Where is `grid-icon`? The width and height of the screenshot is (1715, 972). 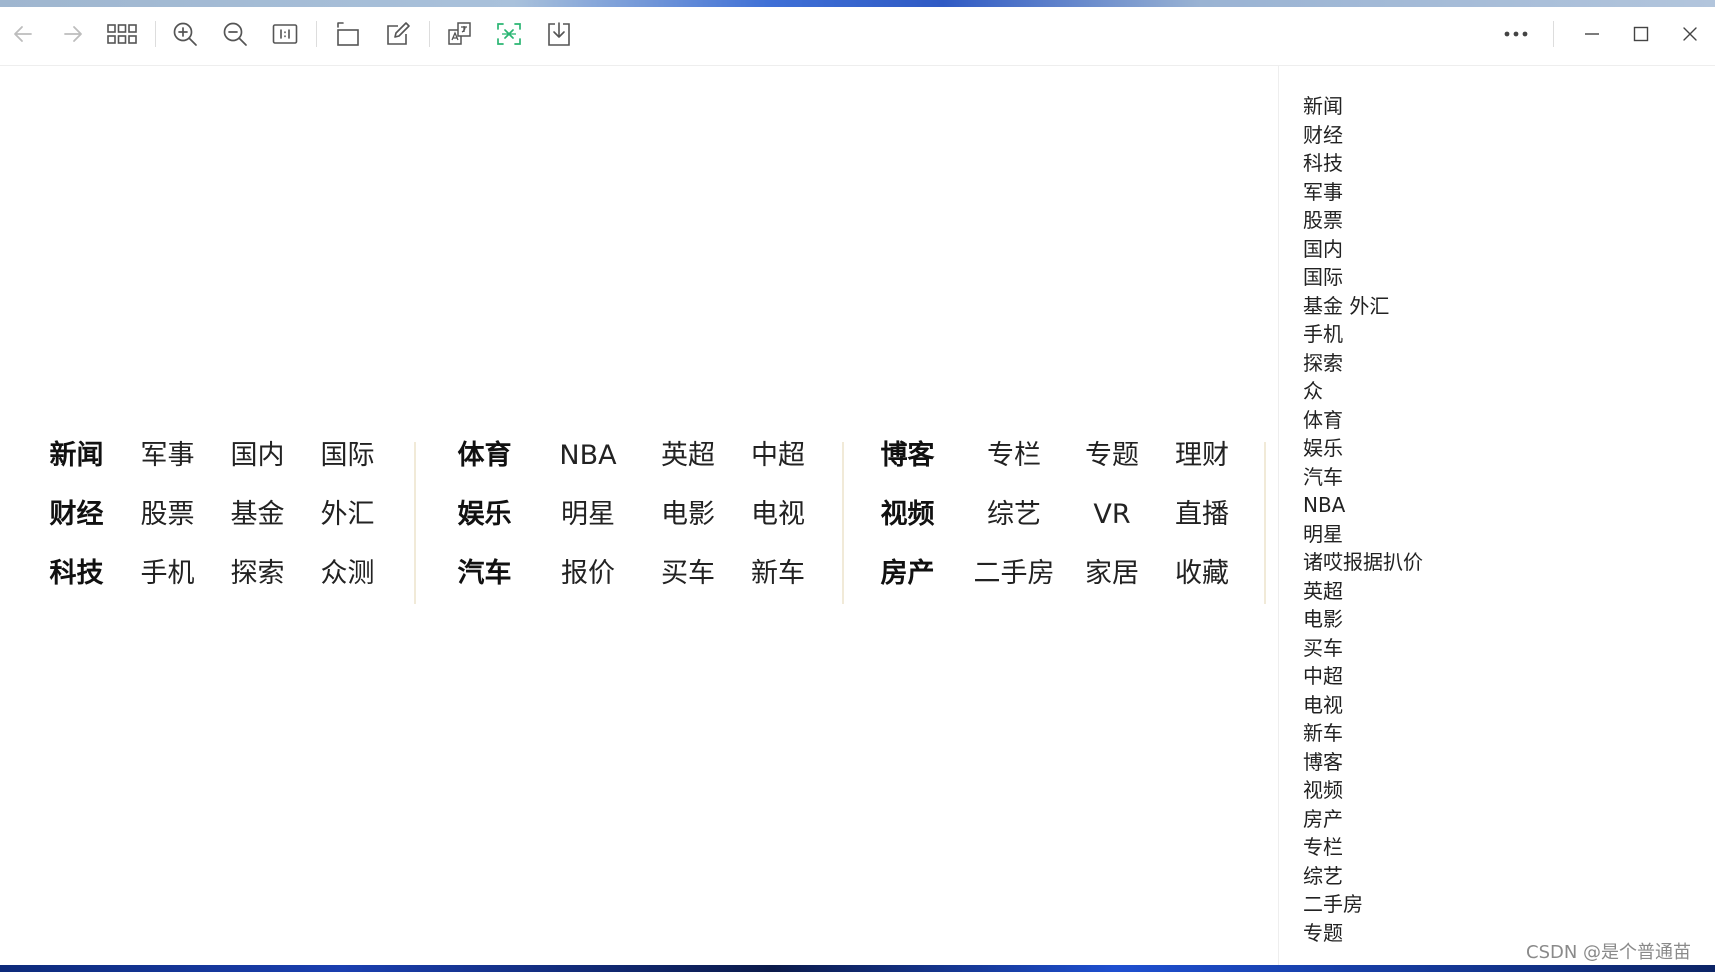
grid-icon is located at coordinates (122, 34).